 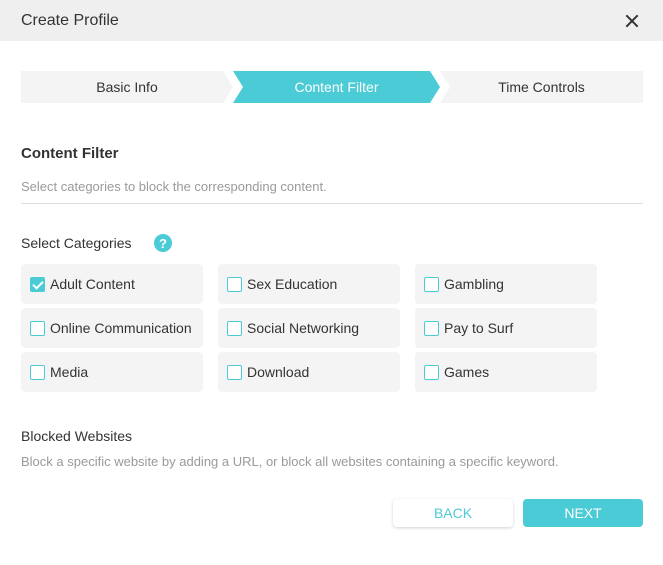 I want to click on step-basic-info: Basic Info, so click(x=127, y=87).